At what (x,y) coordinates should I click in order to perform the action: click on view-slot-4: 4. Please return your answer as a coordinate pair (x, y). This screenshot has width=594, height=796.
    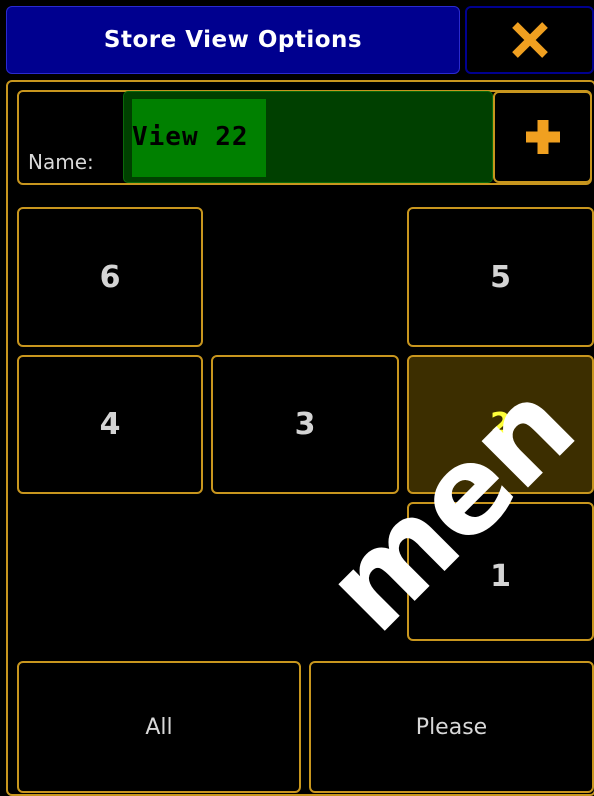
    Looking at the image, I should click on (110, 424).